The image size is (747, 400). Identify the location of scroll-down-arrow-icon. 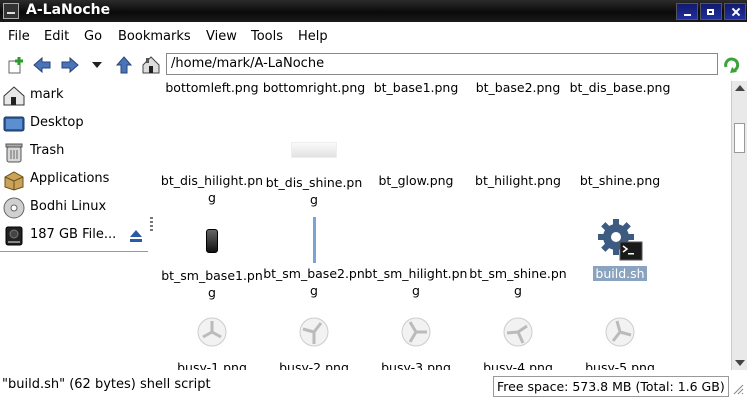
(740, 363).